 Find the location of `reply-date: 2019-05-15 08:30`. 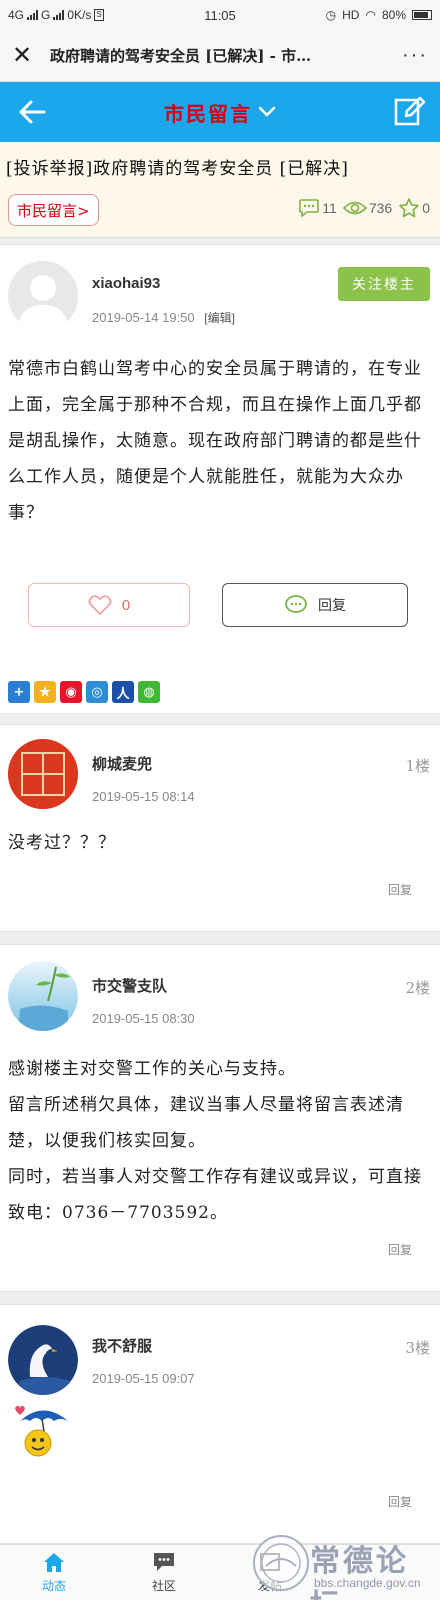

reply-date: 2019-05-15 08:30 is located at coordinates (143, 1018).